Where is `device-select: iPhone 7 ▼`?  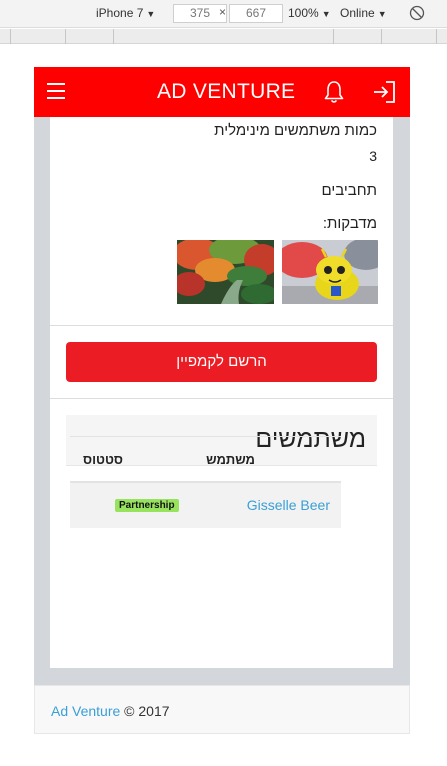 device-select: iPhone 7 ▼ is located at coordinates (125, 13).